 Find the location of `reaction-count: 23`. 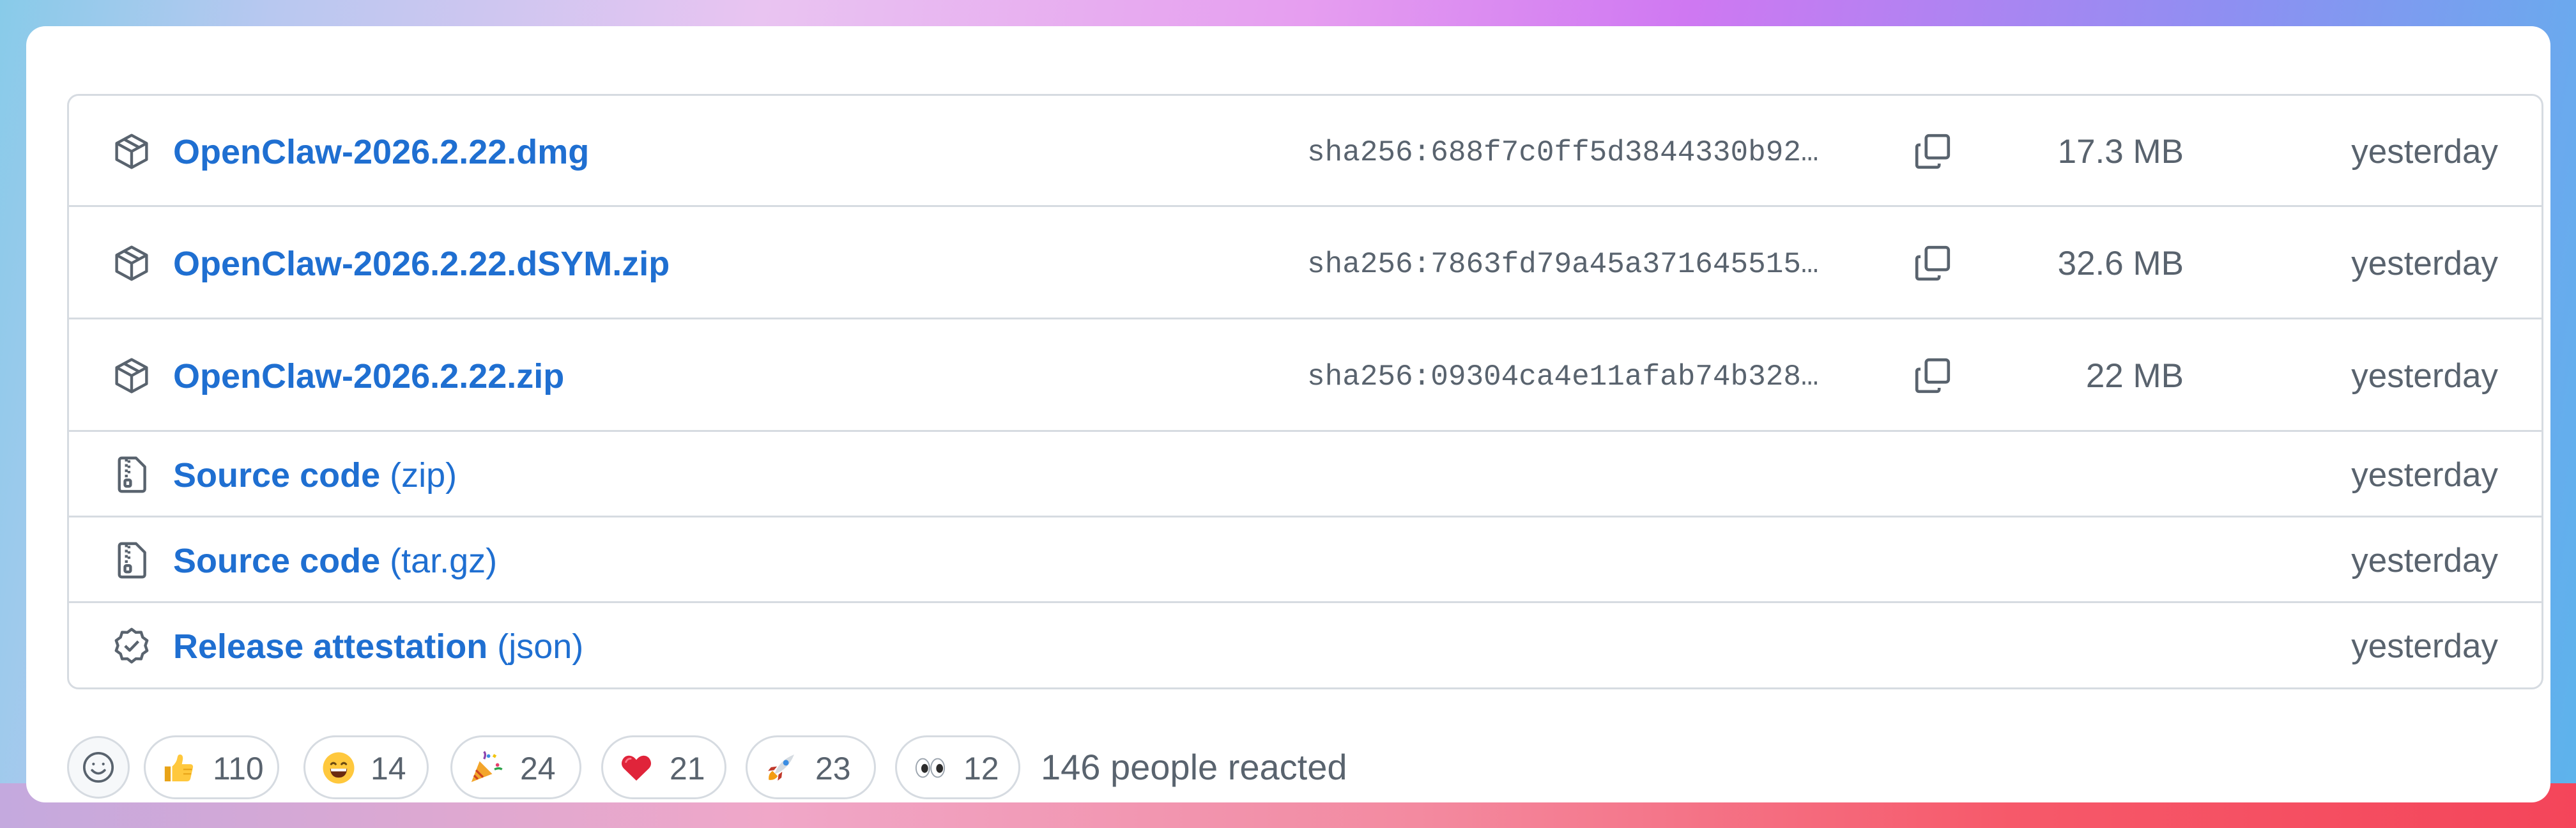

reaction-count: 23 is located at coordinates (833, 768).